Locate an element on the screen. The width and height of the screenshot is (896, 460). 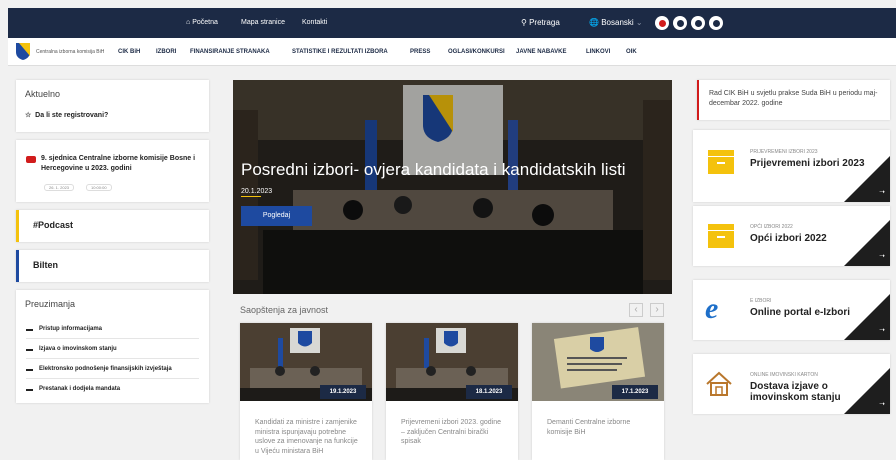
download-label: Izjava o imovinskom stanju is located at coordinates (78, 349).